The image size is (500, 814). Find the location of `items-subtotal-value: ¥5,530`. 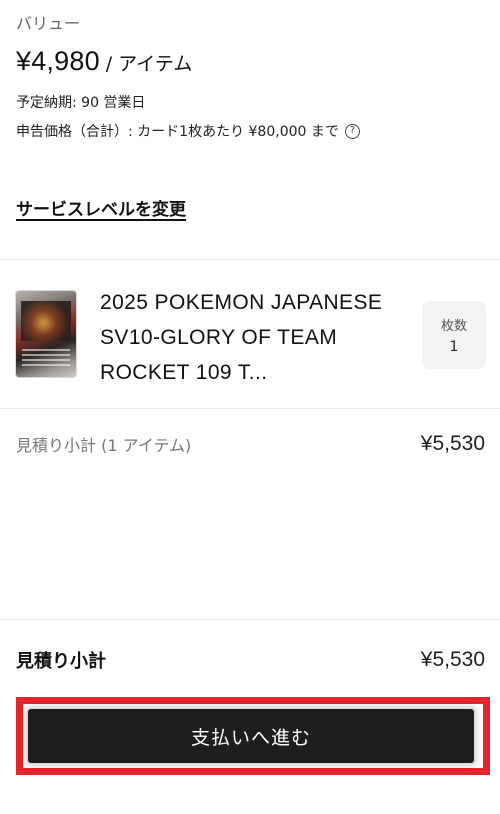

items-subtotal-value: ¥5,530 is located at coordinates (452, 443).